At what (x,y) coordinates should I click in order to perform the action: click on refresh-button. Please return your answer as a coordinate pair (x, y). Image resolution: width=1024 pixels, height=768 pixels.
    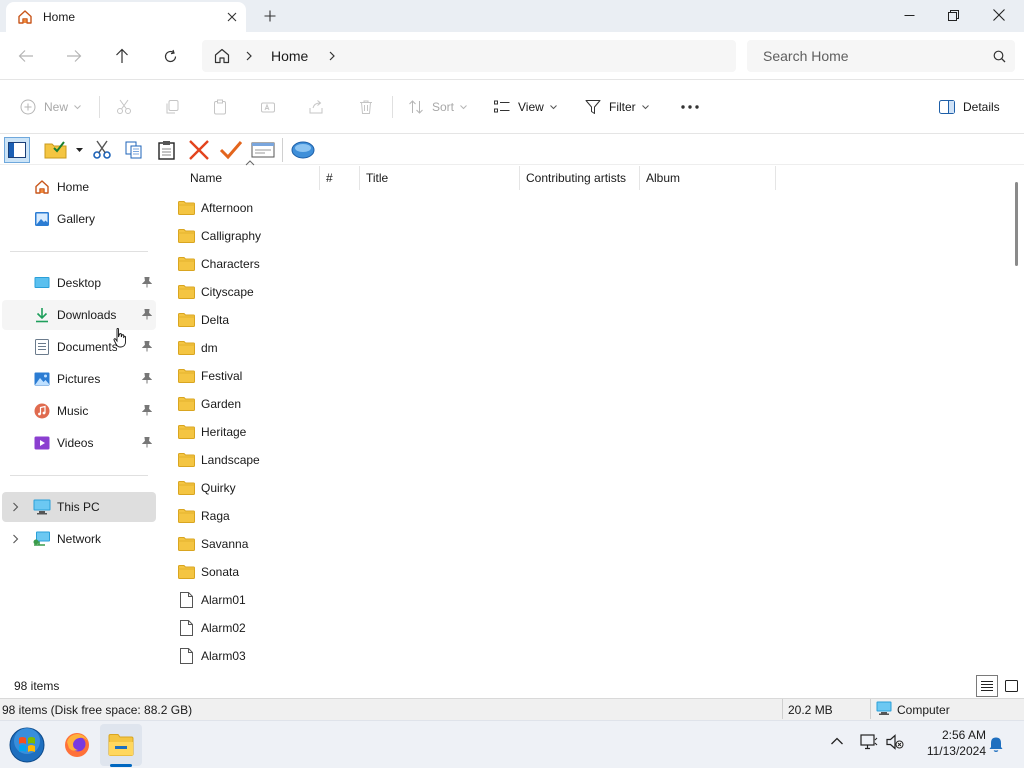
    Looking at the image, I should click on (170, 56).